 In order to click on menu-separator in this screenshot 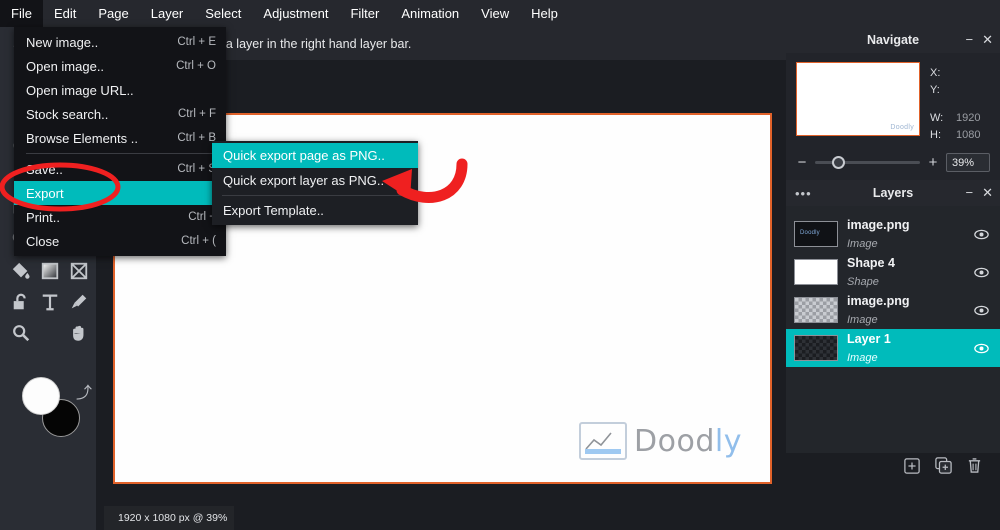, I will do `click(120, 153)`.